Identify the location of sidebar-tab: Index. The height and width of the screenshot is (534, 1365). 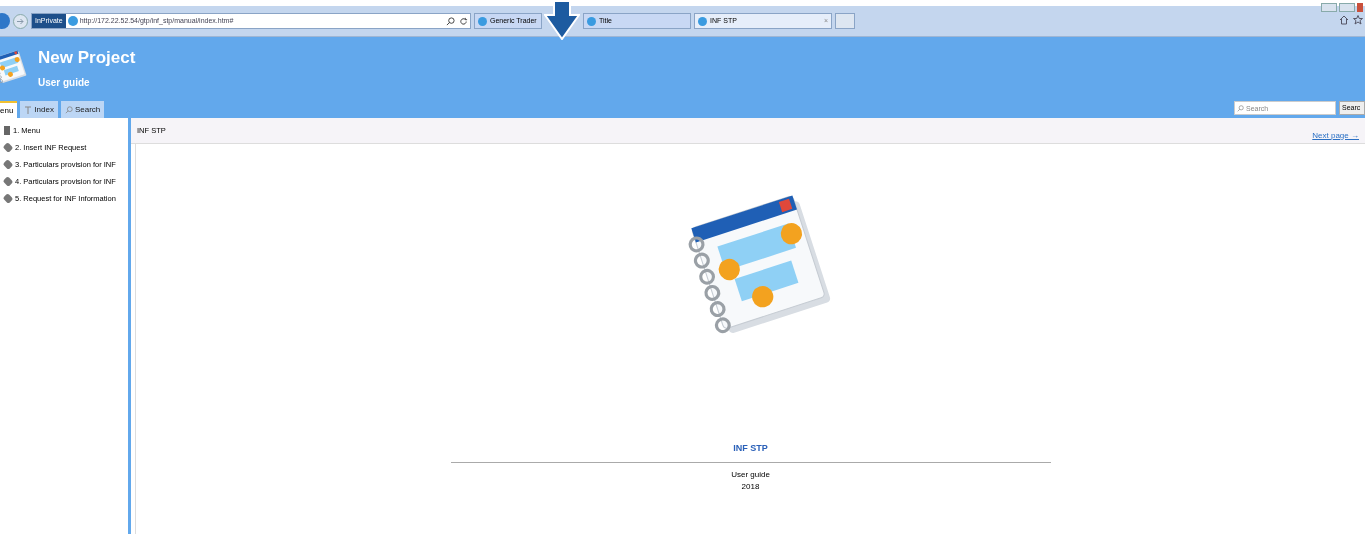
(39, 109).